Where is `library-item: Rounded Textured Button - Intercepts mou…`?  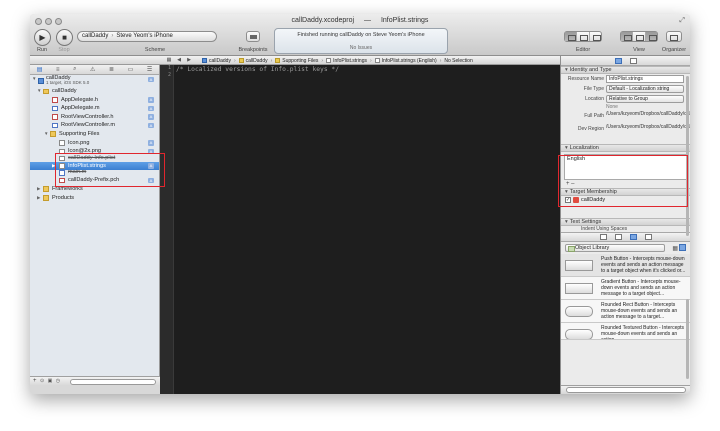 library-item: Rounded Textured Button - Intercepts mou… is located at coordinates (625, 331).